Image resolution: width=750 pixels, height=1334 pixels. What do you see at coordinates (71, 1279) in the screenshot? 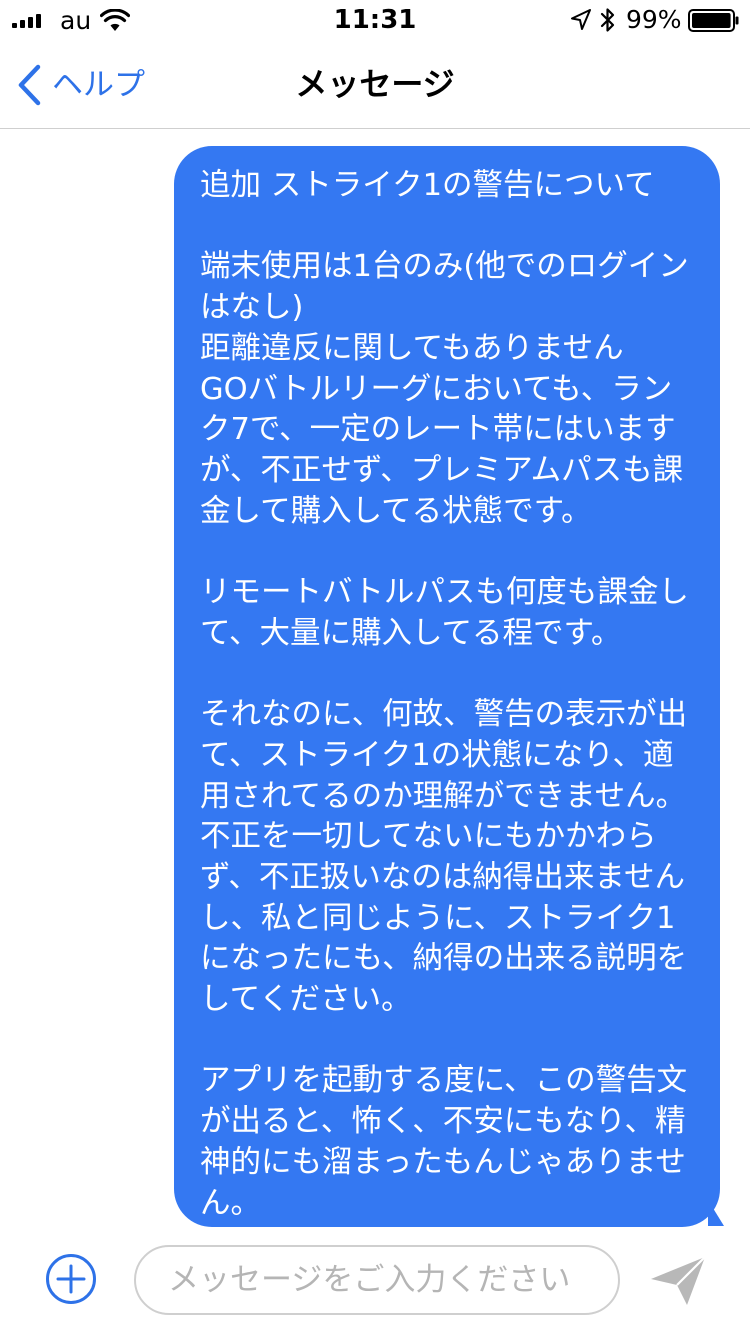
I see `add-attachment-button` at bounding box center [71, 1279].